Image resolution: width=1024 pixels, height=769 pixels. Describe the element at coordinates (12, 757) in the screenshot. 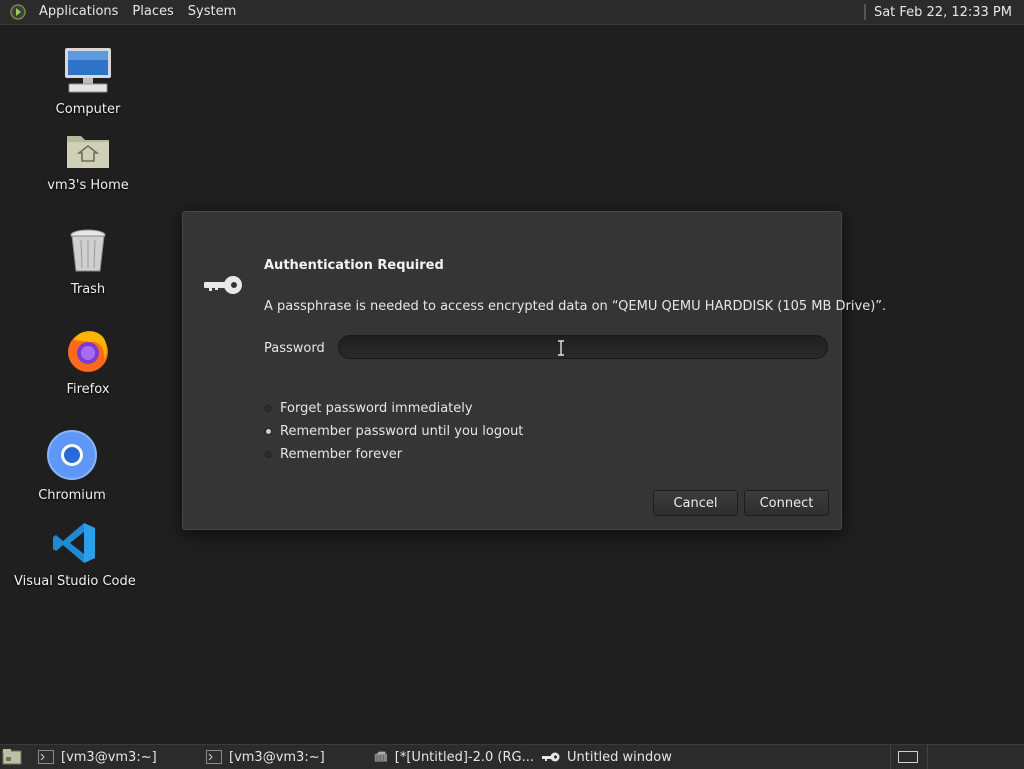

I see `show-desktop-icon` at that location.